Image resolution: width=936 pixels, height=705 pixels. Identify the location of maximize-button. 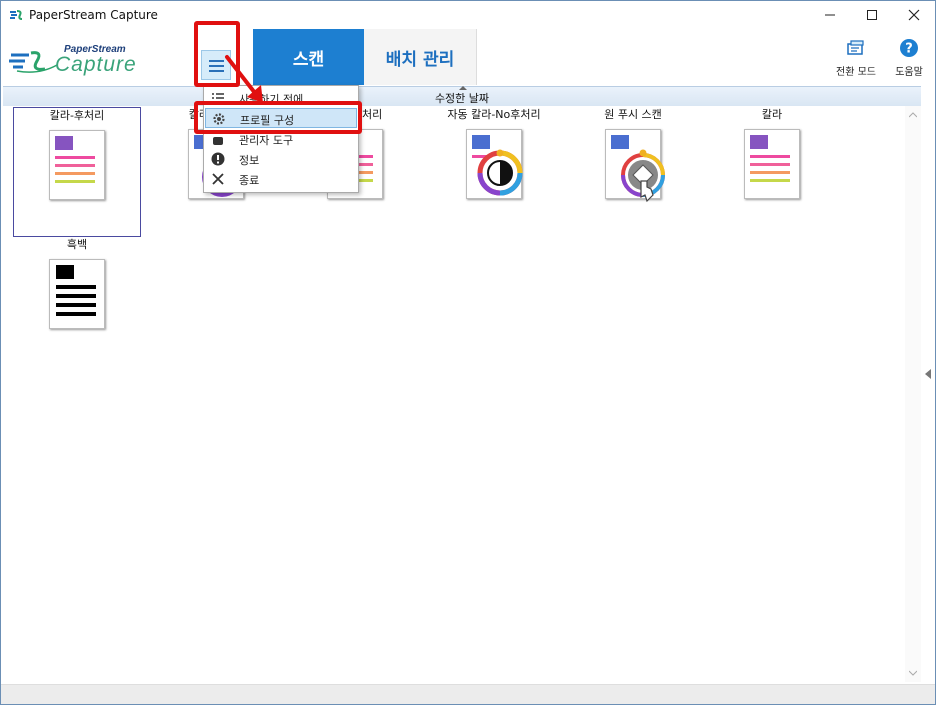
(872, 15).